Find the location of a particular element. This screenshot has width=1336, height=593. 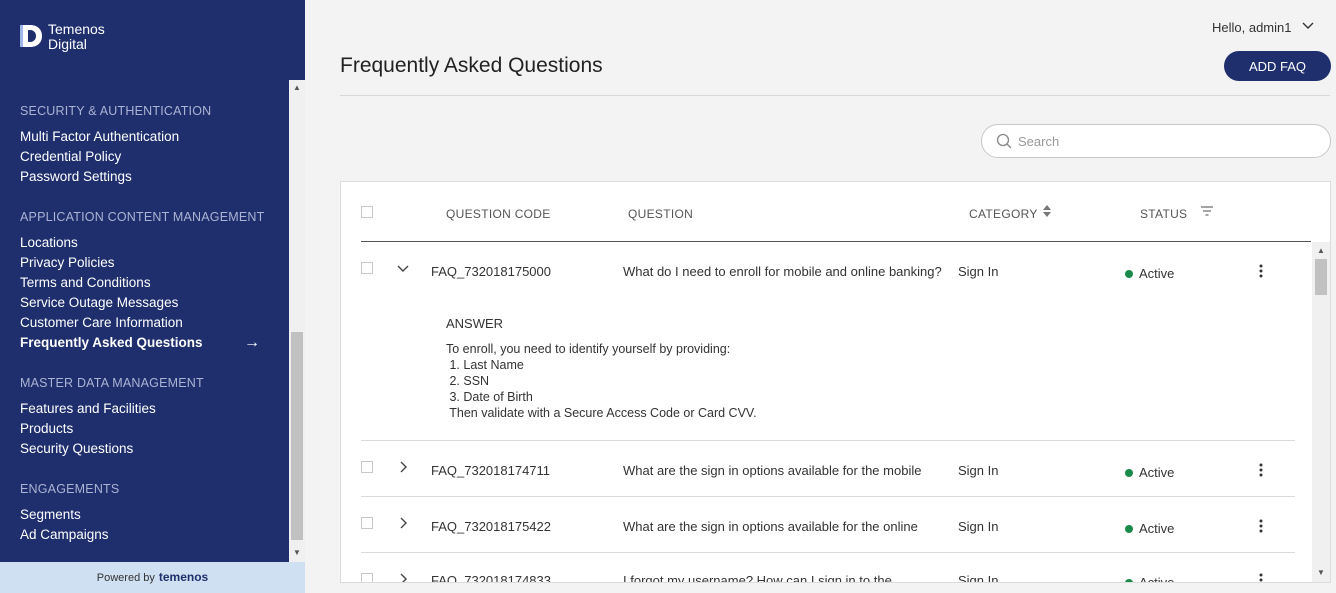

answer-title: ANSWER is located at coordinates (475, 323).